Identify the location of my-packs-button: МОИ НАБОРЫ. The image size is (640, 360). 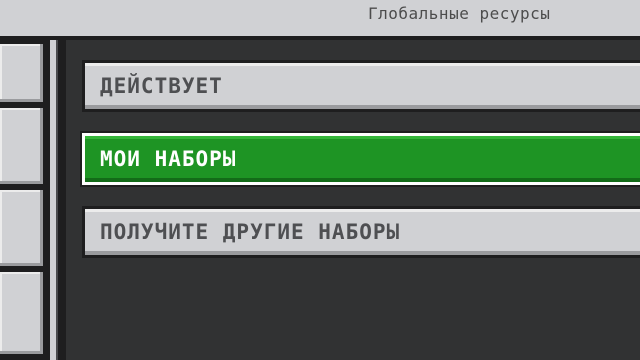
(361, 159).